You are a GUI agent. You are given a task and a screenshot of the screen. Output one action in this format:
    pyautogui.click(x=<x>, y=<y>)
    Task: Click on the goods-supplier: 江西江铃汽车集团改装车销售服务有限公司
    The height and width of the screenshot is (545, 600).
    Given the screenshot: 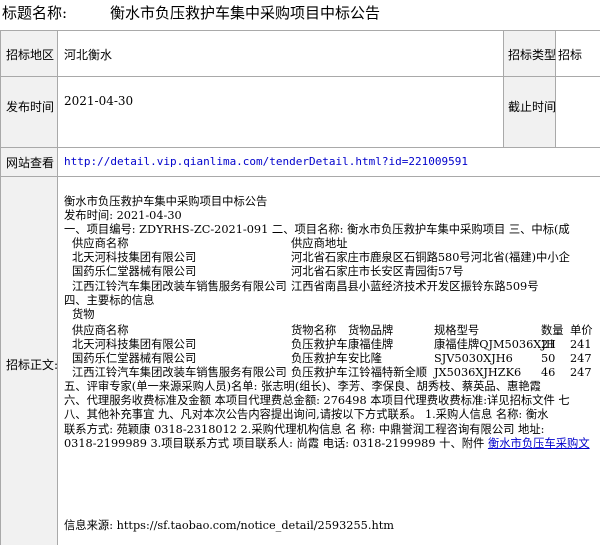 What is the action you would take?
    pyautogui.click(x=179, y=373)
    